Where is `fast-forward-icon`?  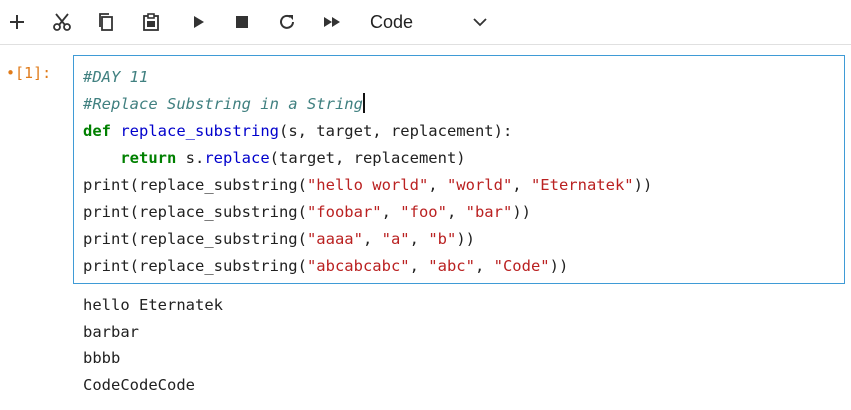
fast-forward-icon is located at coordinates (332, 22).